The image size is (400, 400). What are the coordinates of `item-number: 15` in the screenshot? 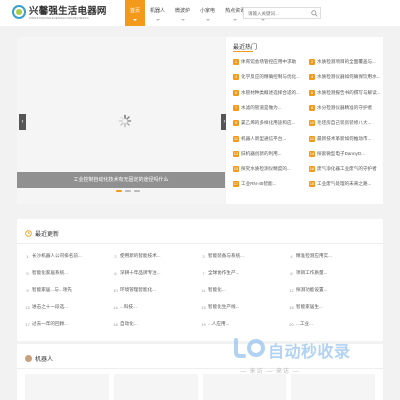 It's located at (203, 307).